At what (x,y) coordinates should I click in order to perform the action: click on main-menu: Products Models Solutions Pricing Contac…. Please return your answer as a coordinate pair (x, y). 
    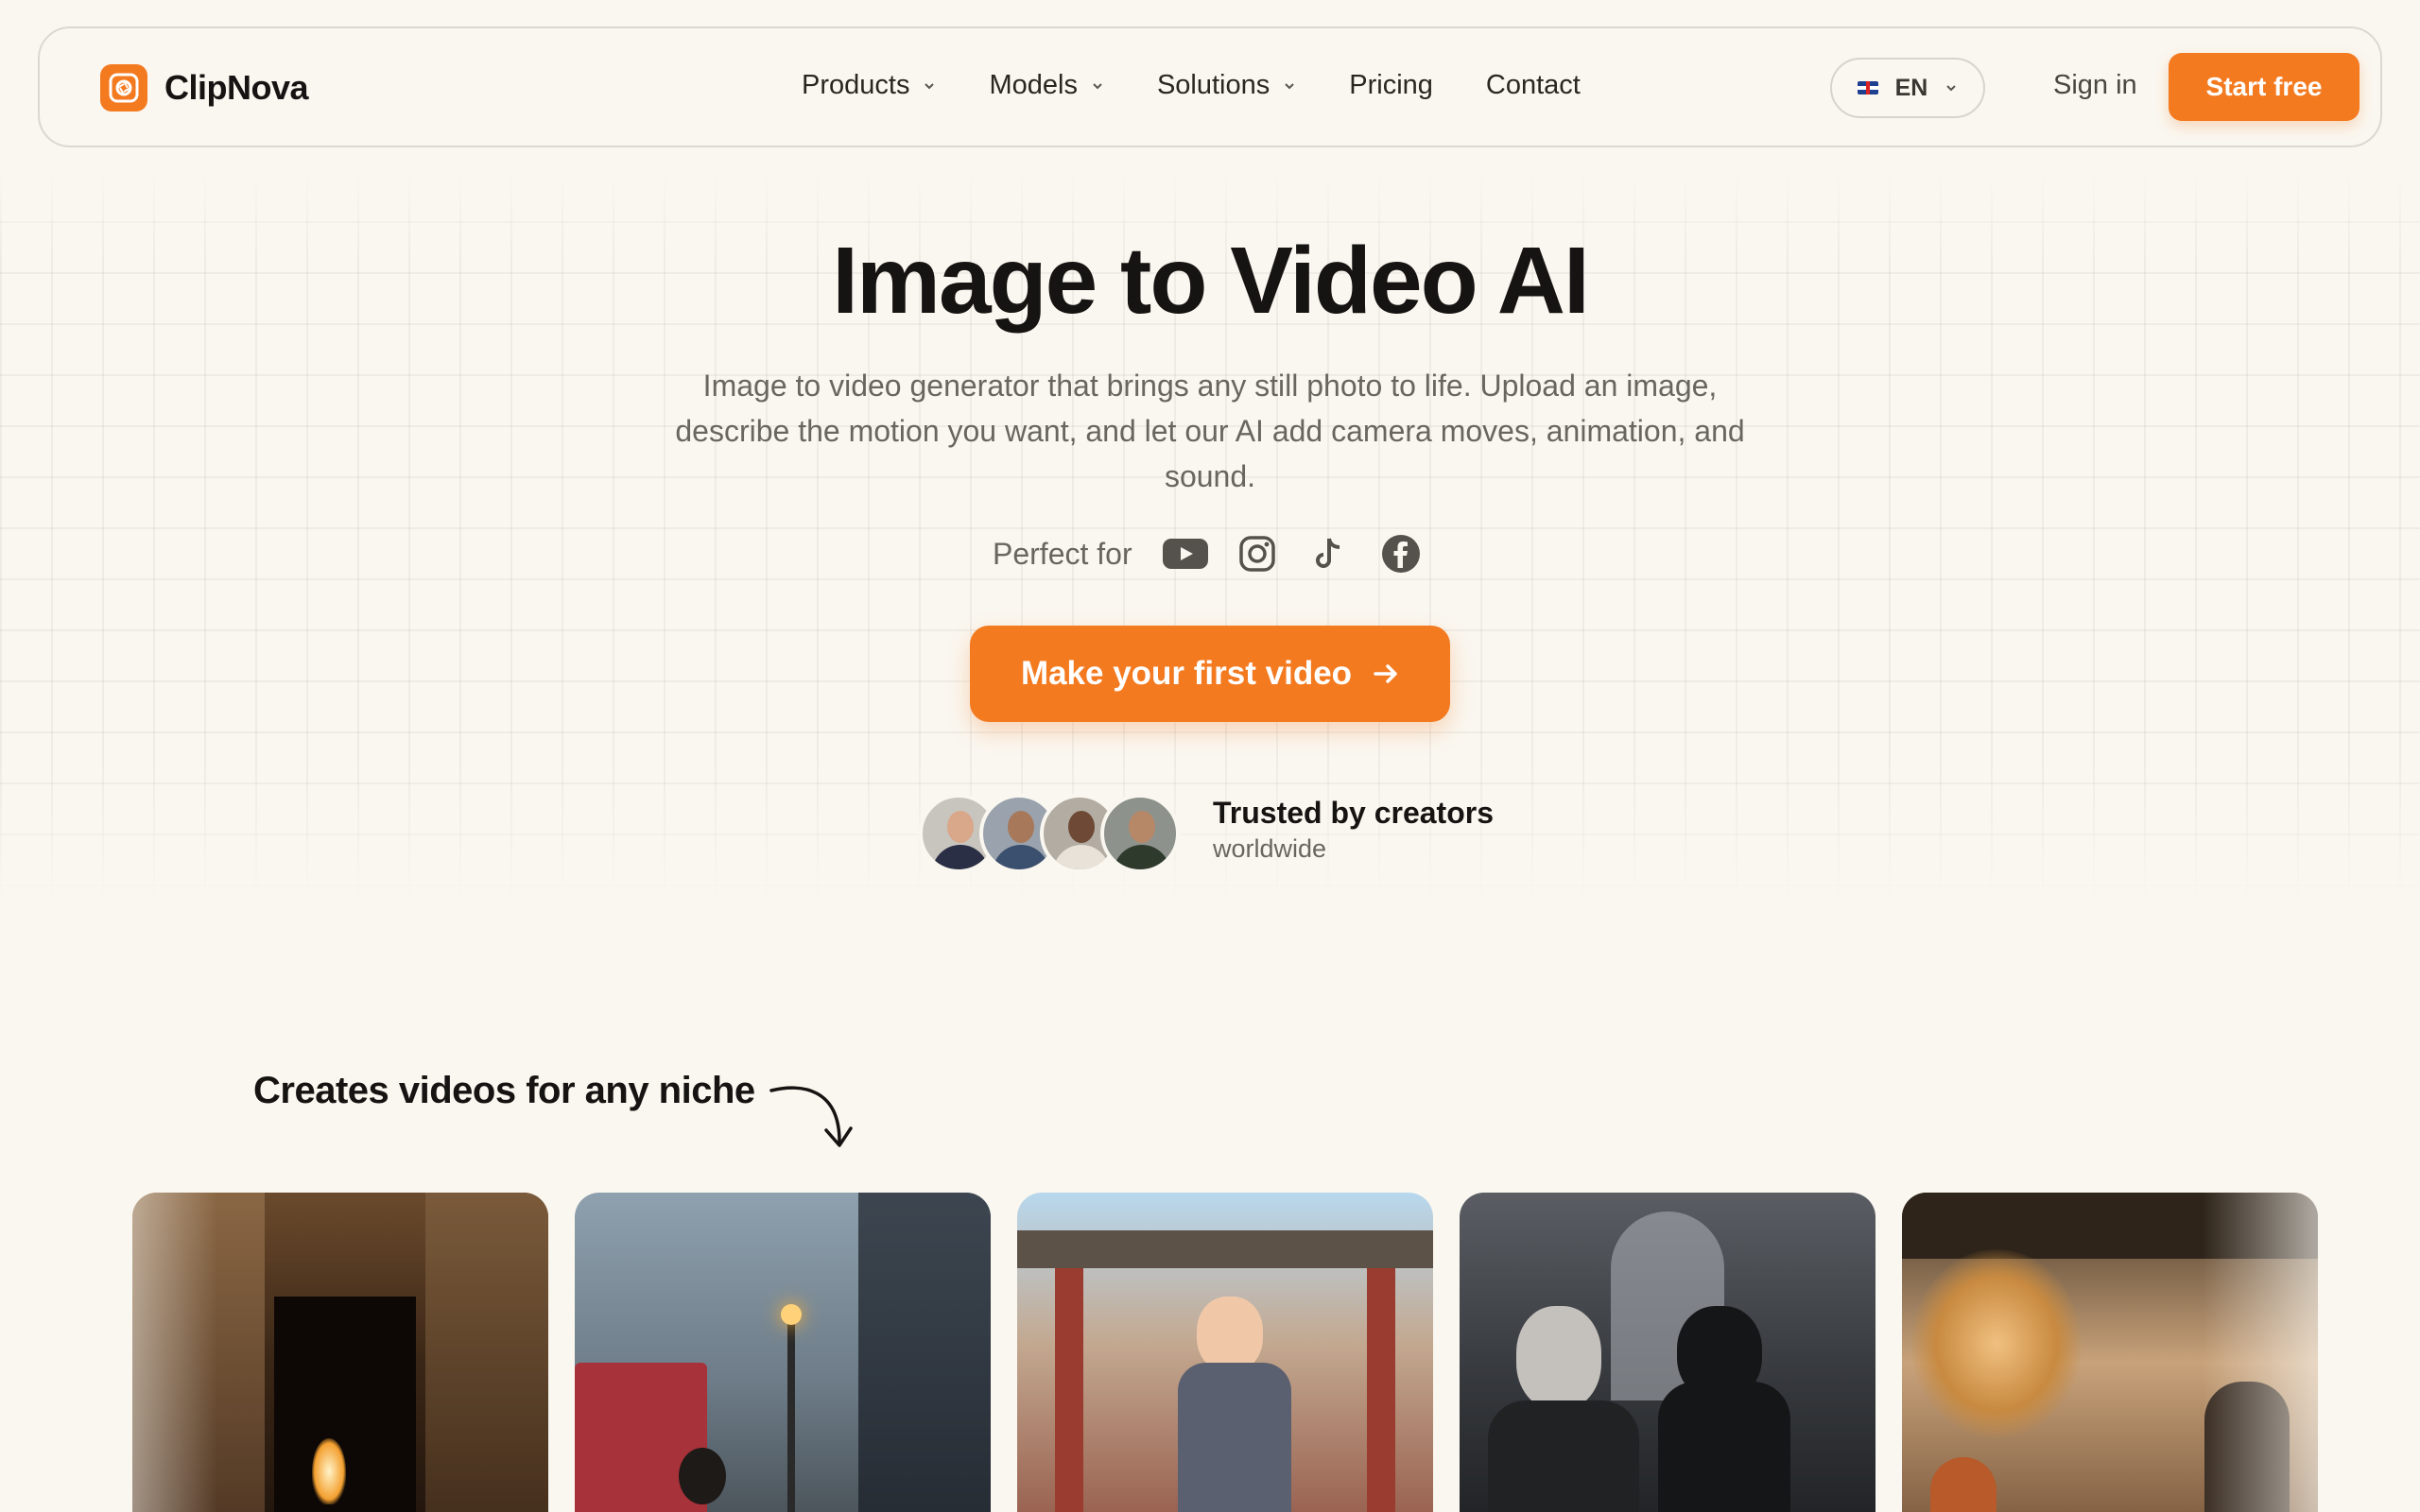
    Looking at the image, I should click on (1218, 85).